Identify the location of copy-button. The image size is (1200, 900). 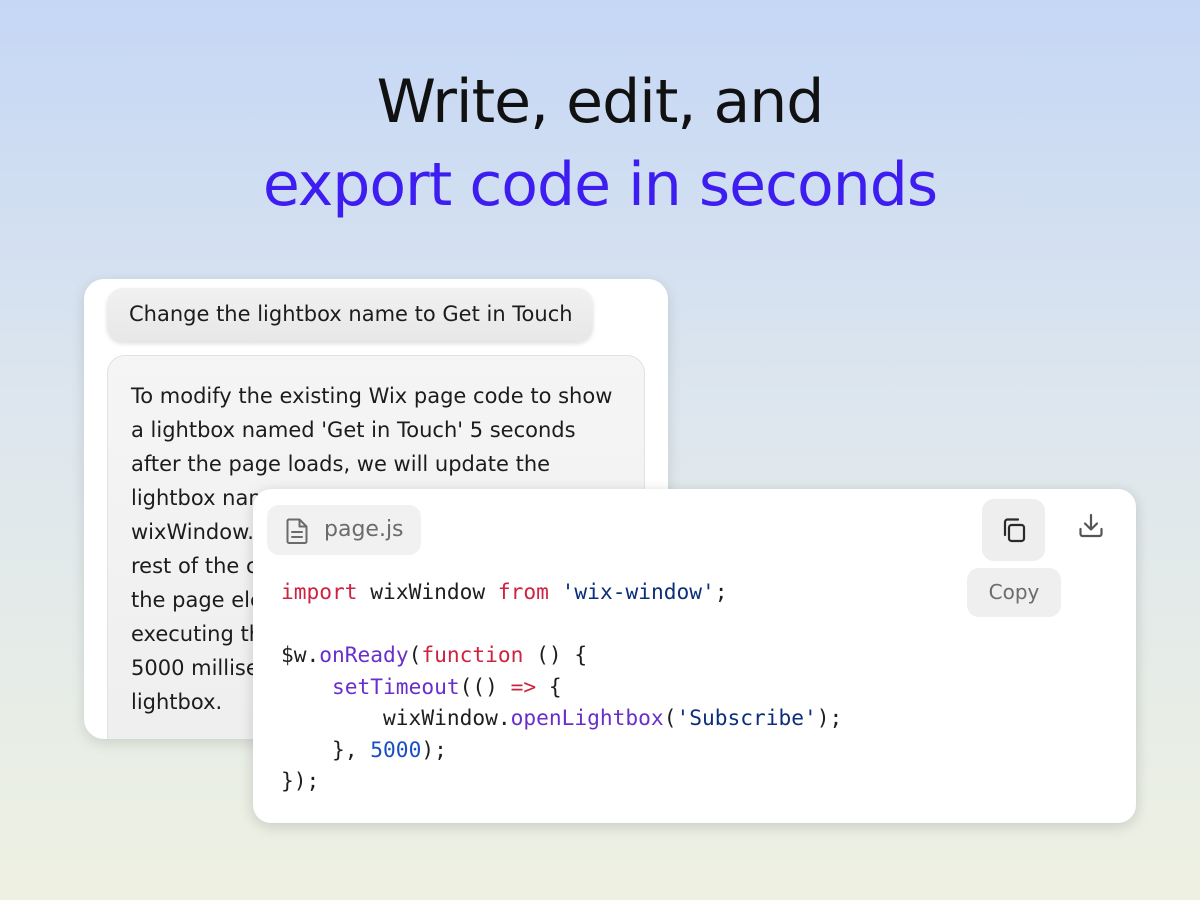
(1013, 530).